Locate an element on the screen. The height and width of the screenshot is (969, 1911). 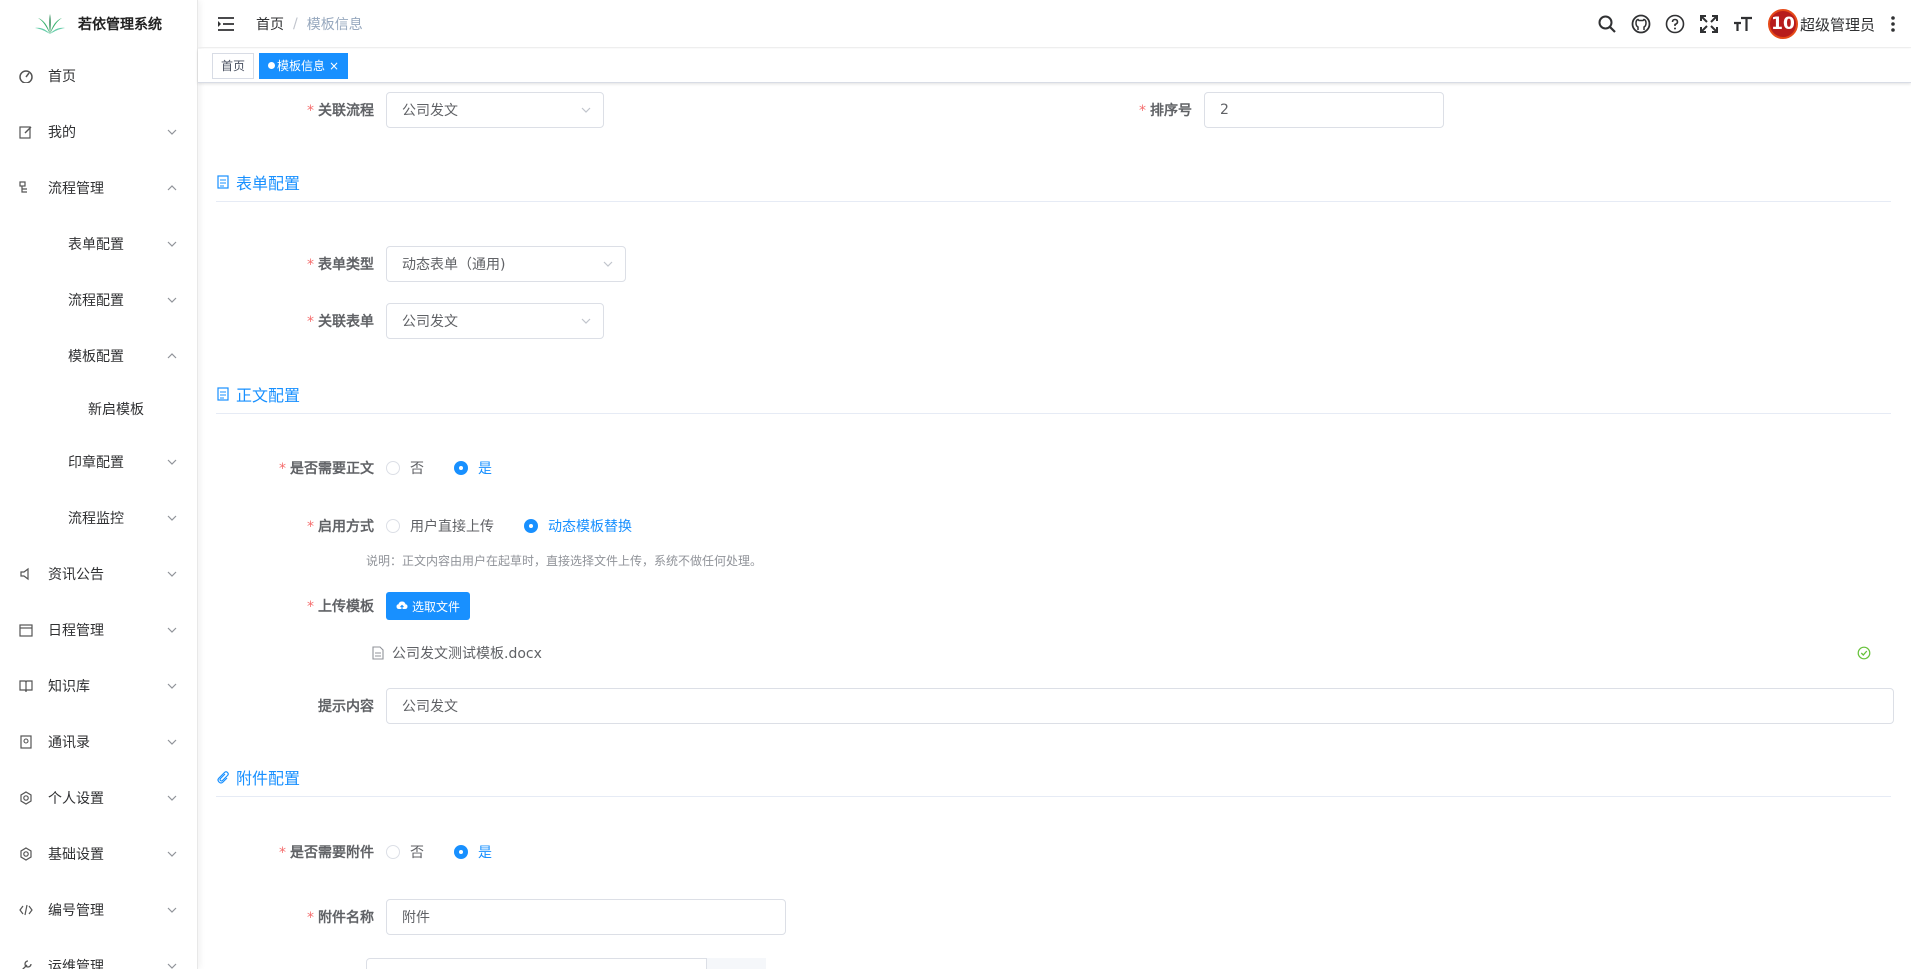
sidebar-item-label: 印章配置 is located at coordinates (96, 463).